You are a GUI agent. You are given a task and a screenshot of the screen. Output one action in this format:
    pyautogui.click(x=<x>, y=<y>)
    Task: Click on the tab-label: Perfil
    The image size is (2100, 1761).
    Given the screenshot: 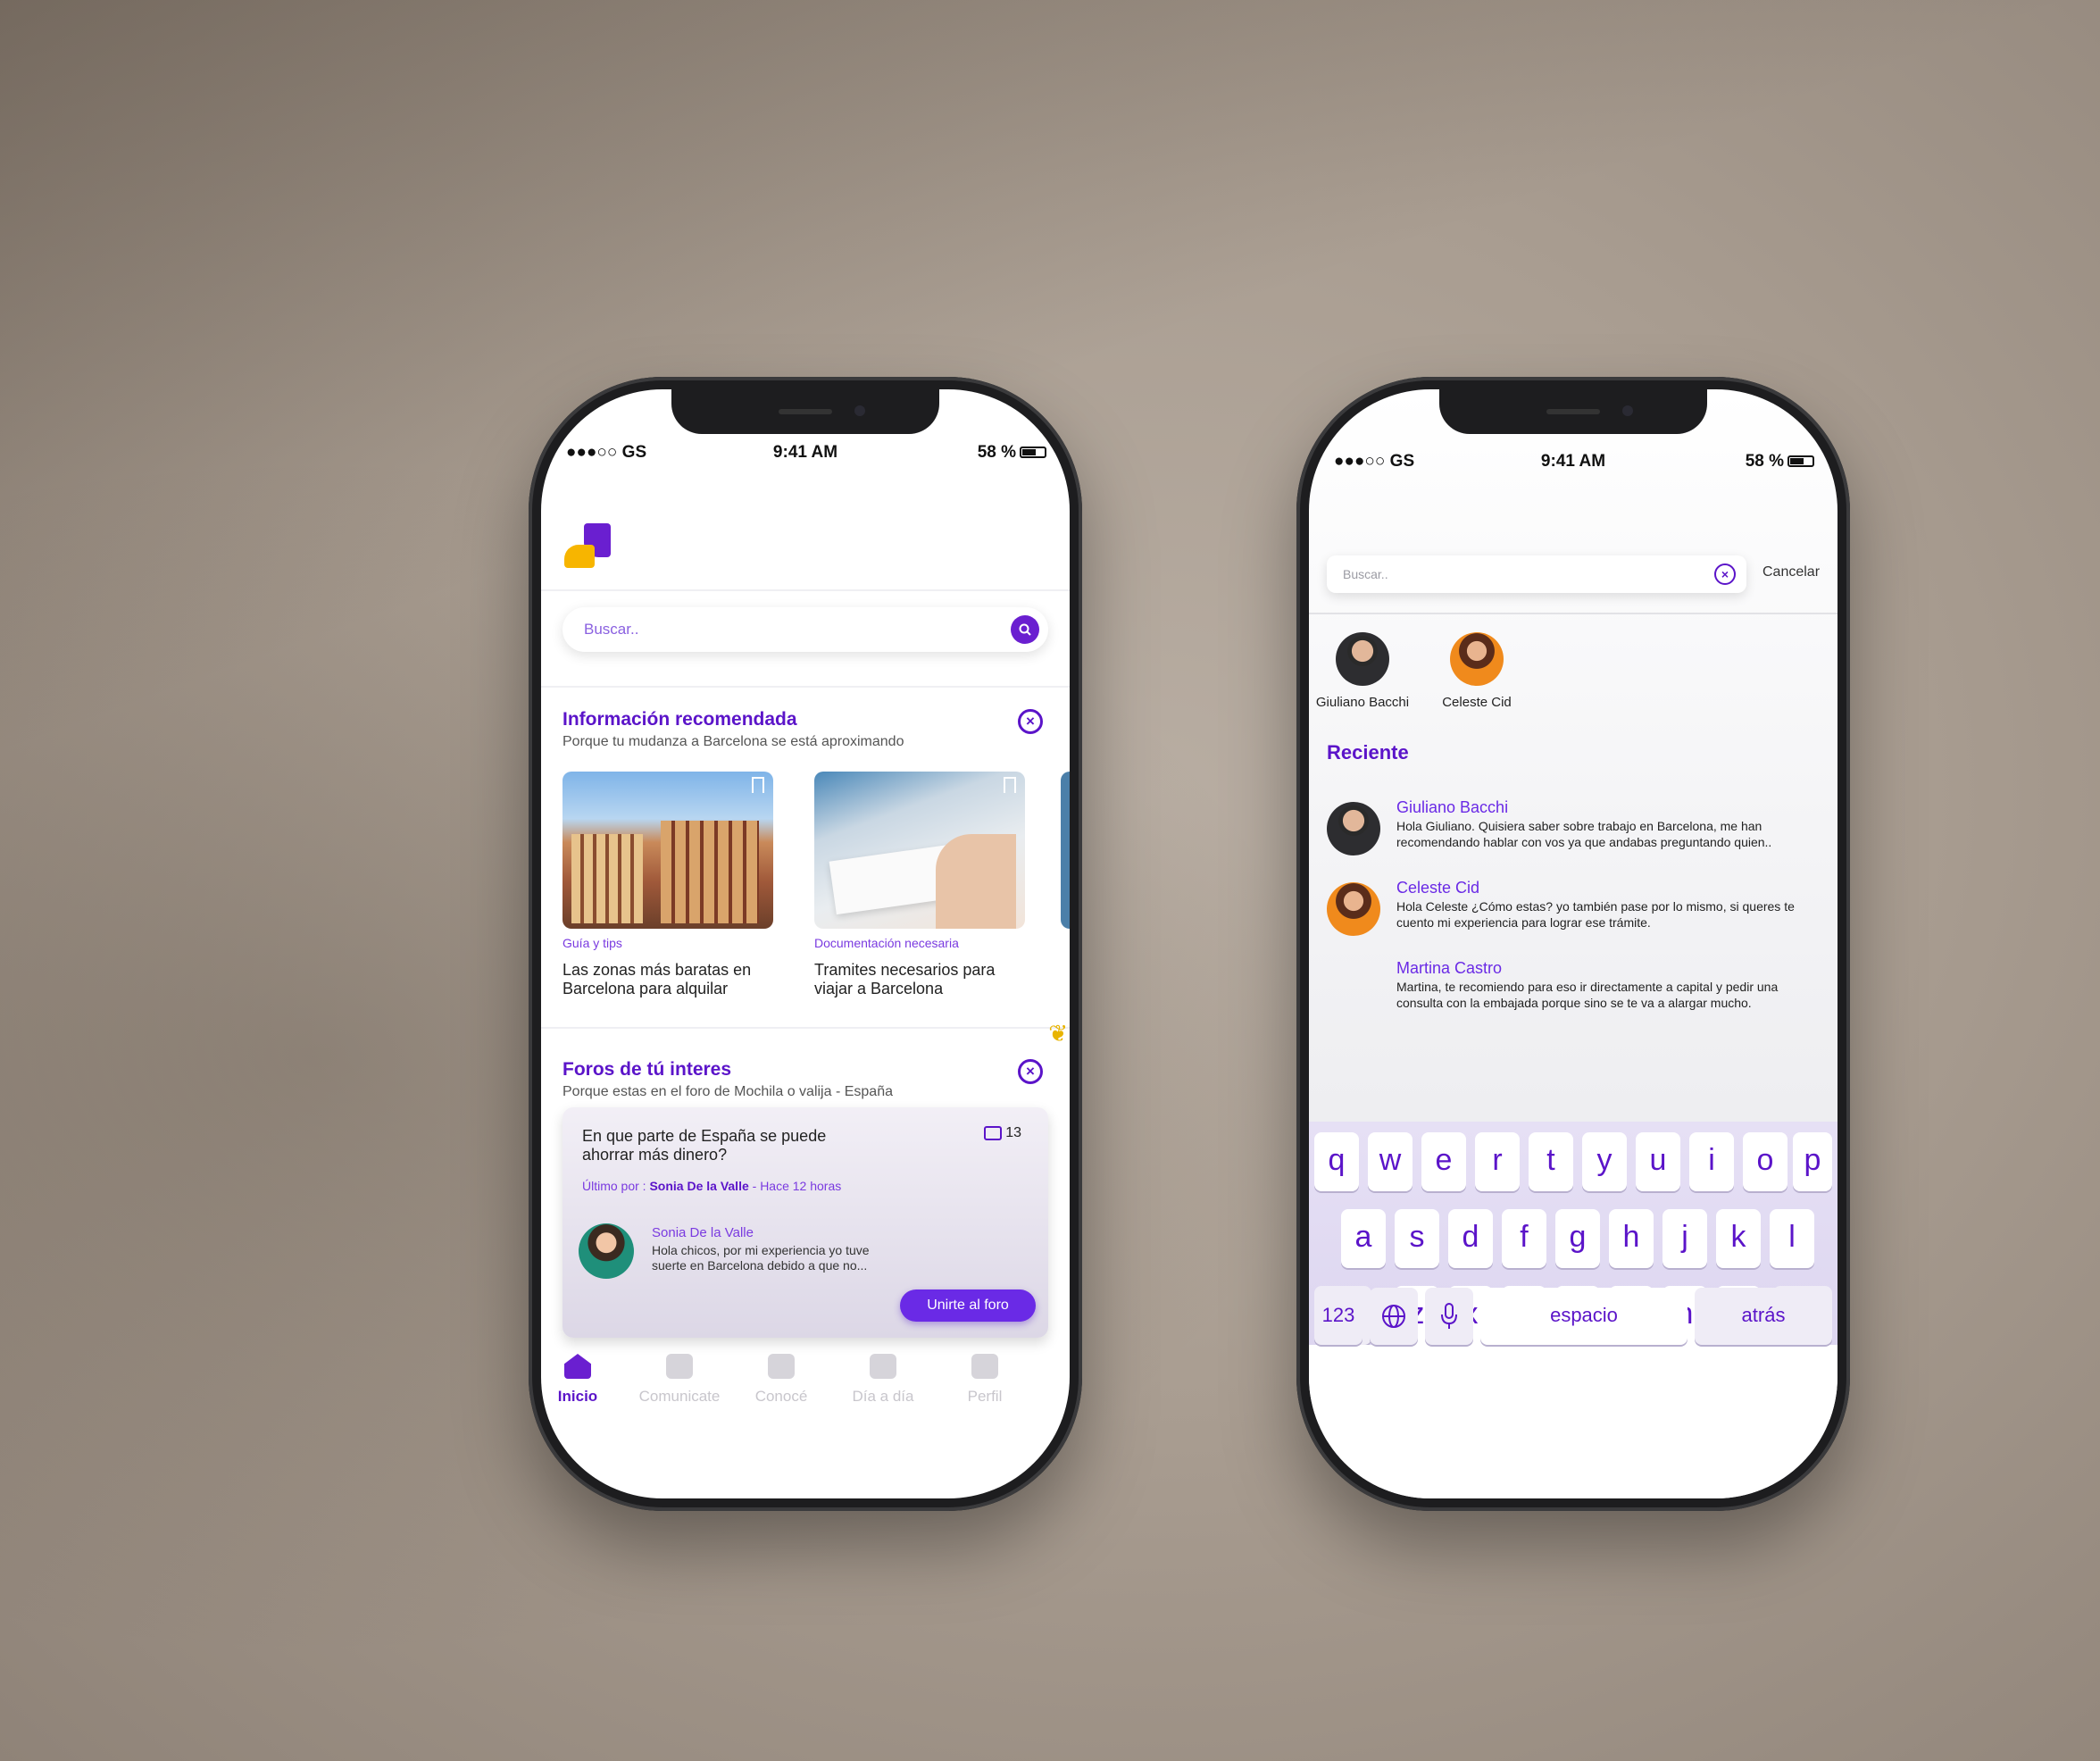 What is the action you would take?
    pyautogui.click(x=985, y=1396)
    